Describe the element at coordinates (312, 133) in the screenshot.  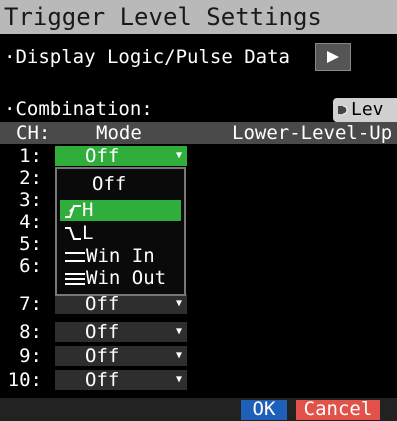
I see `header-level: Lower-Level-Up` at that location.